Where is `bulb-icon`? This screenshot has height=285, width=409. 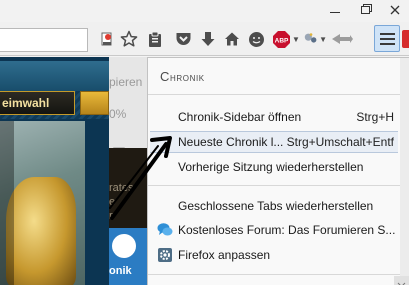 bulb-icon is located at coordinates (310, 38).